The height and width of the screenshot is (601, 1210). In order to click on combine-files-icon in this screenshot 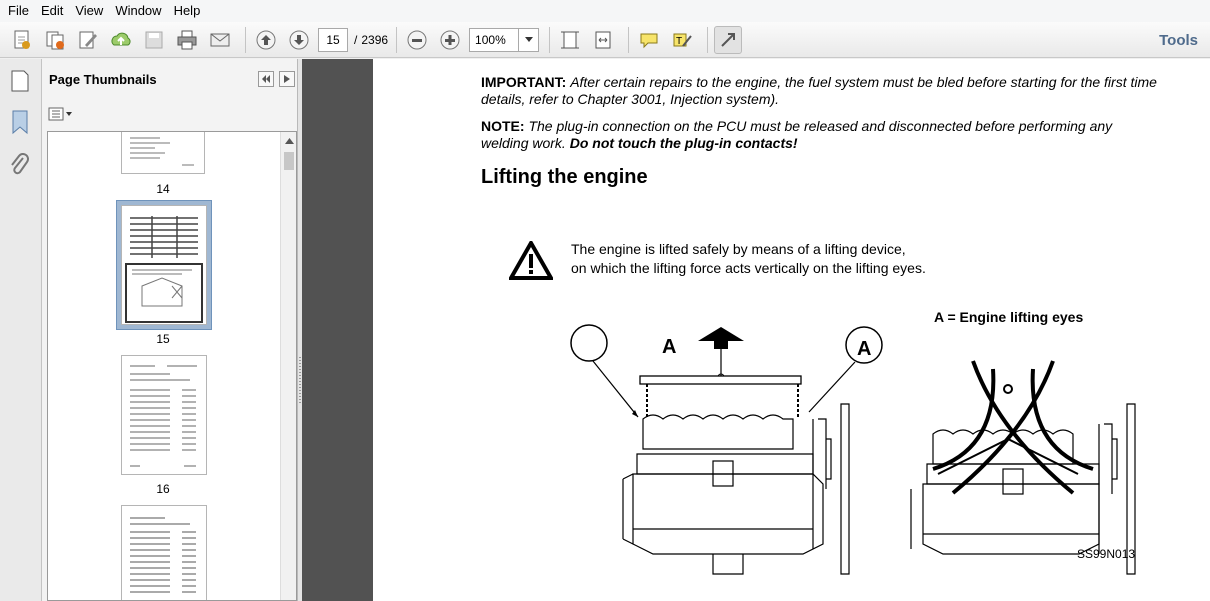, I will do `click(55, 40)`.